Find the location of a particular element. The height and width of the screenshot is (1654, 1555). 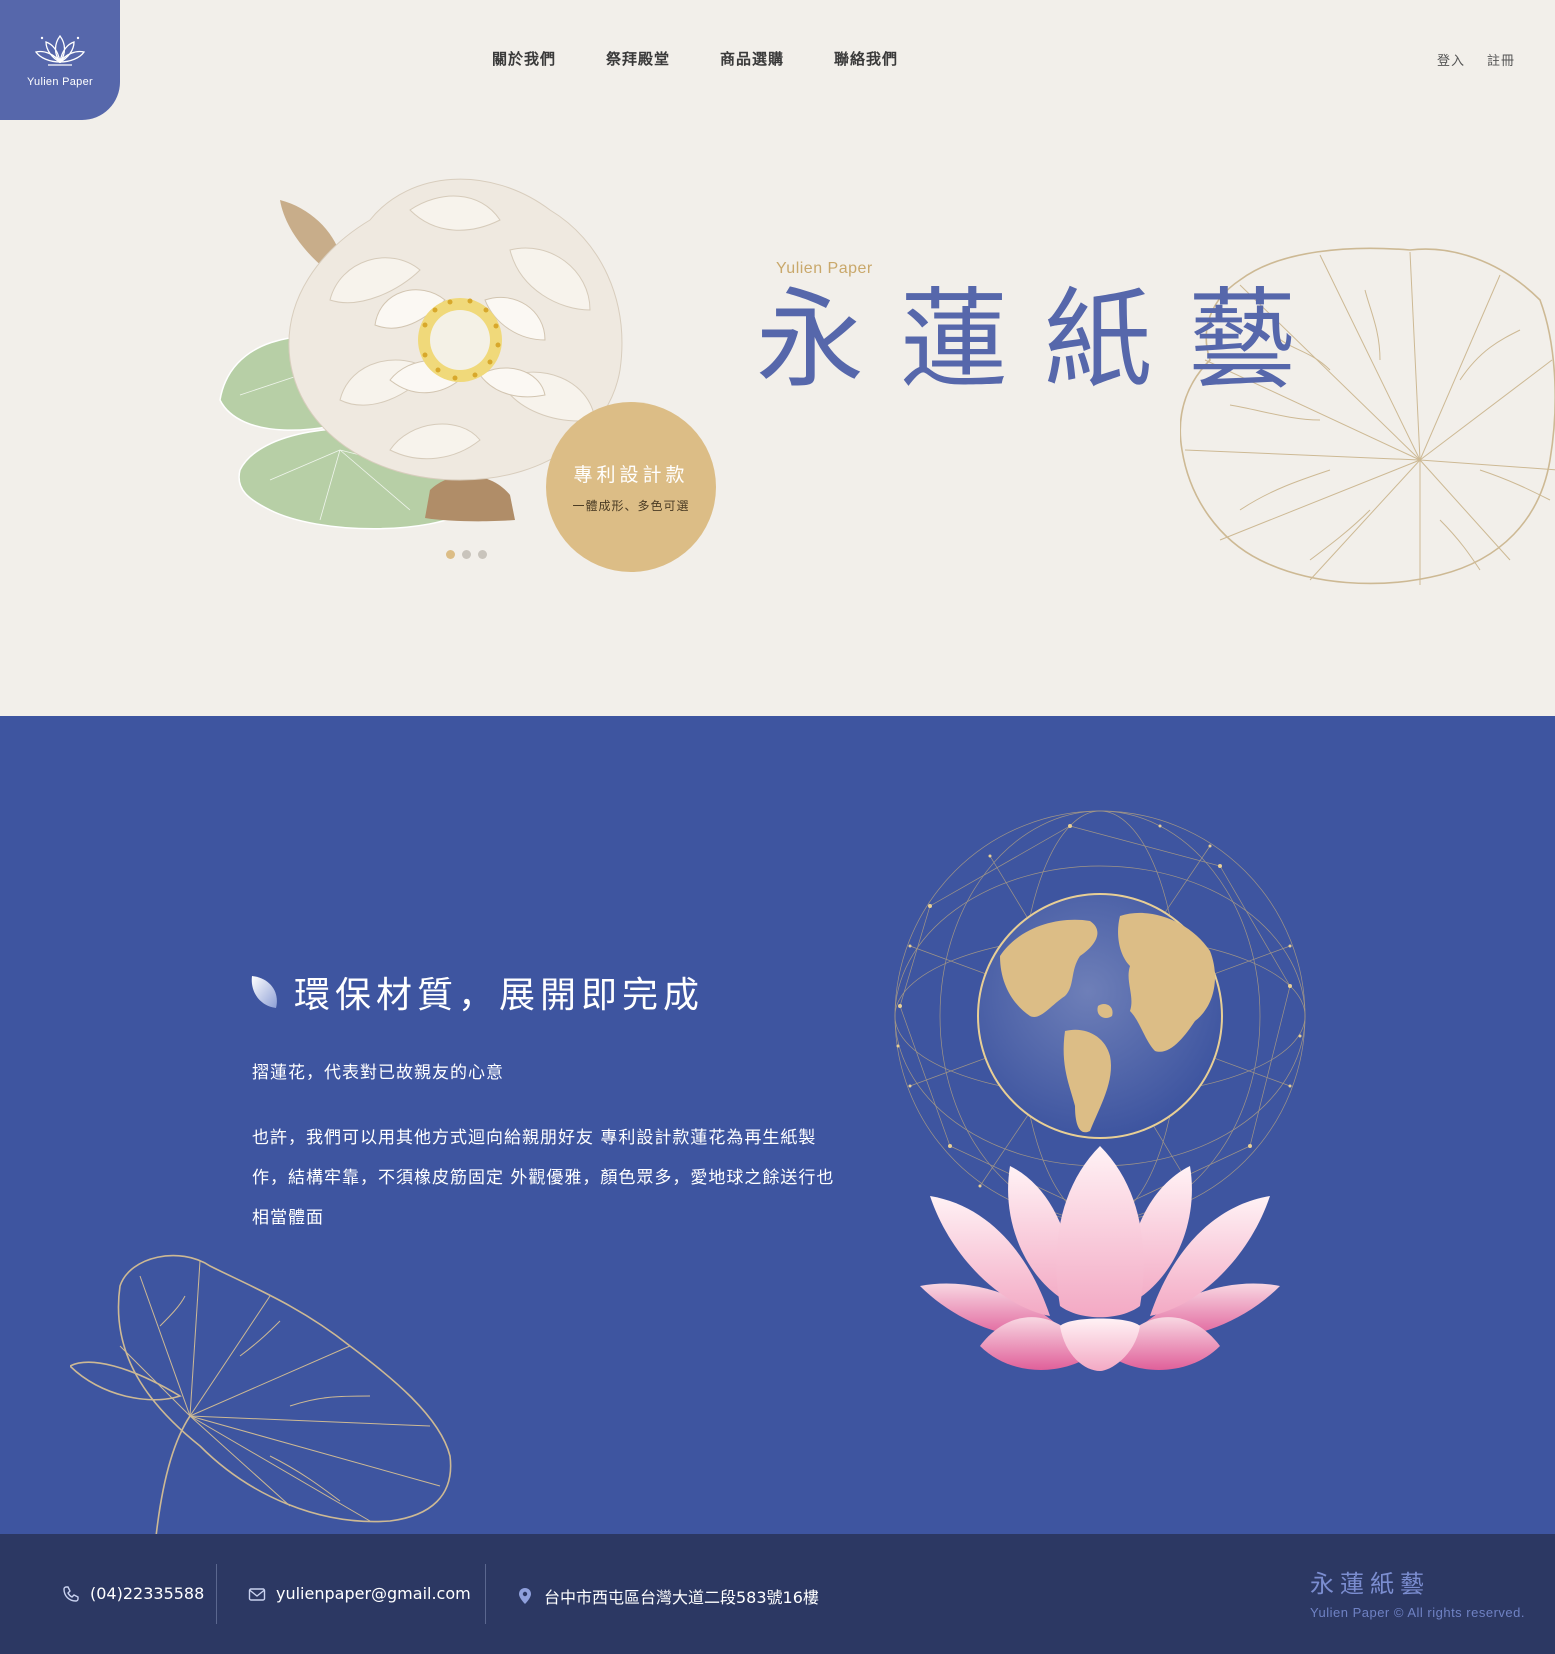

badge-subtitle: 一體成形、多色可選 is located at coordinates (631, 506).